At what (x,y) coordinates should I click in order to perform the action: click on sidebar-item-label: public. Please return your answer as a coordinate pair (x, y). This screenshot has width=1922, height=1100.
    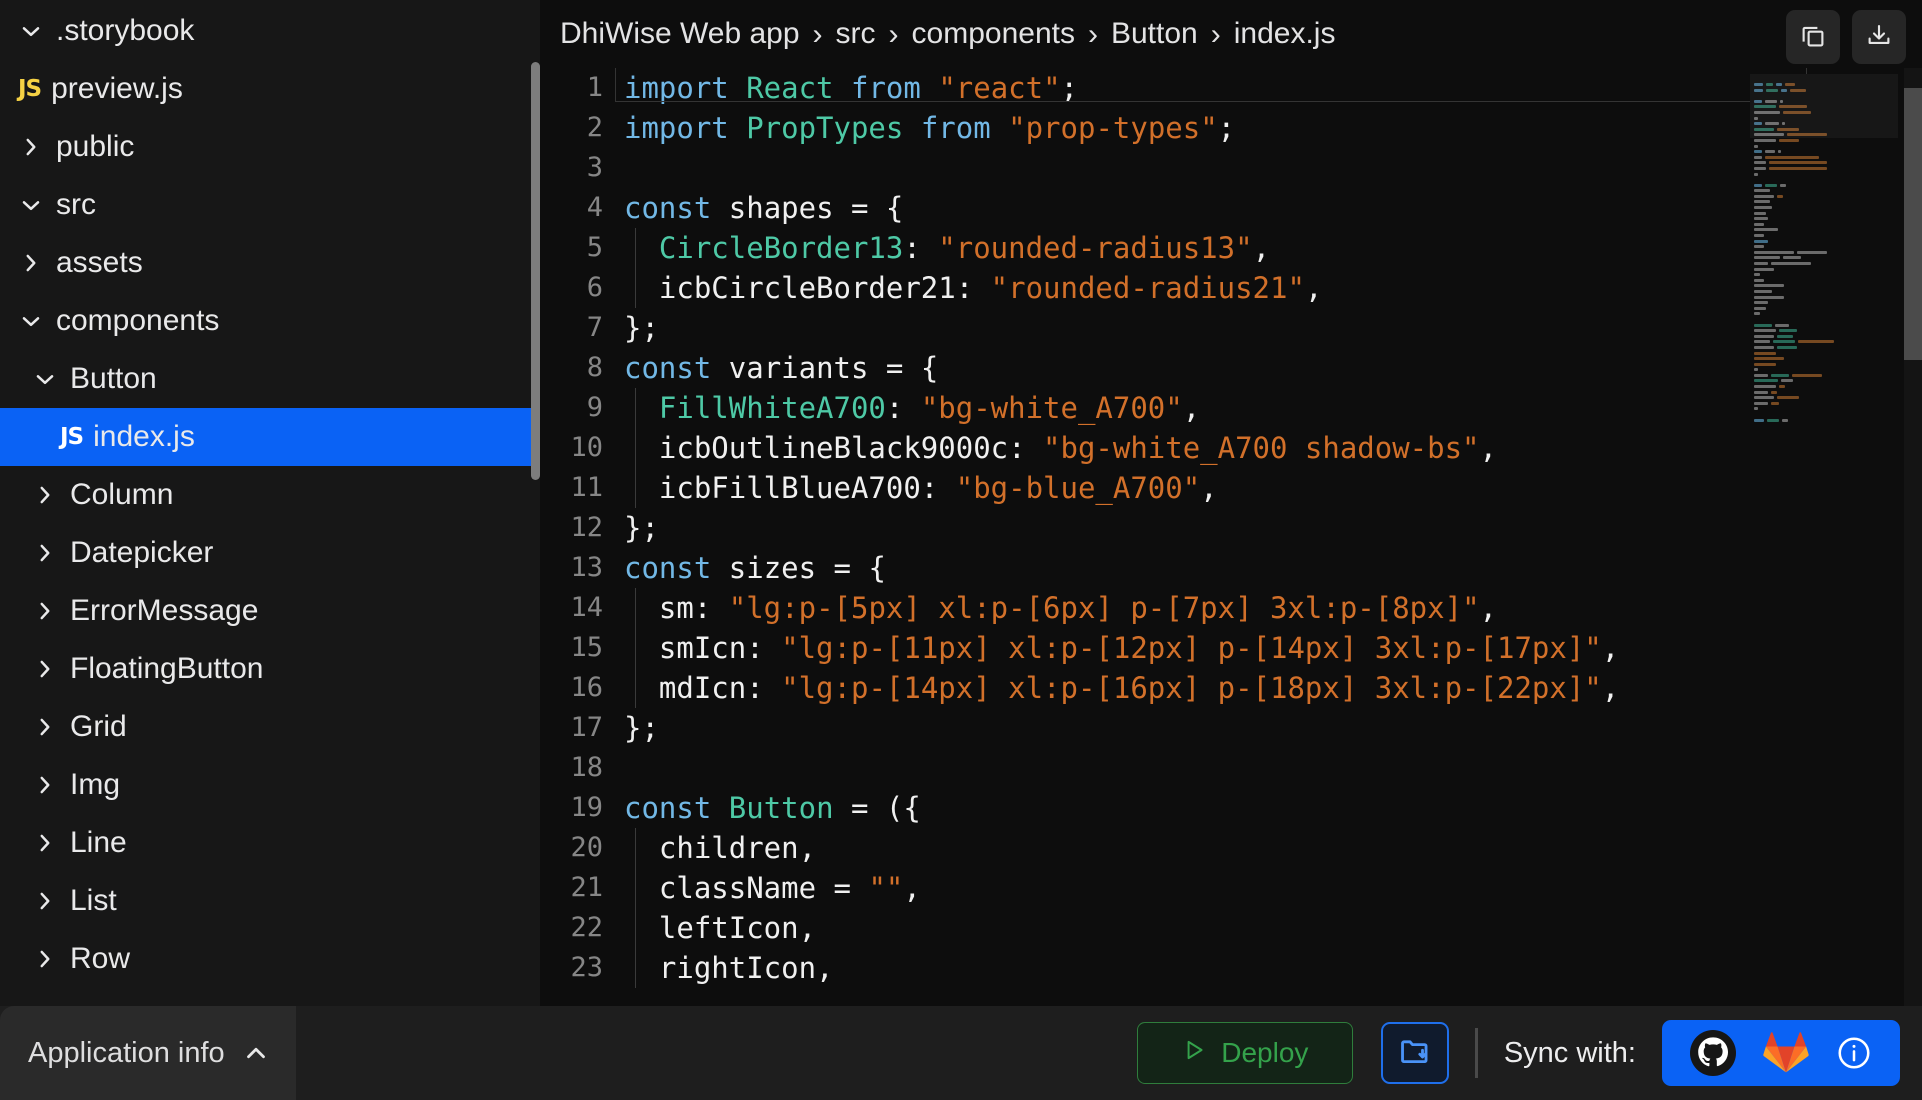
    Looking at the image, I should click on (95, 146).